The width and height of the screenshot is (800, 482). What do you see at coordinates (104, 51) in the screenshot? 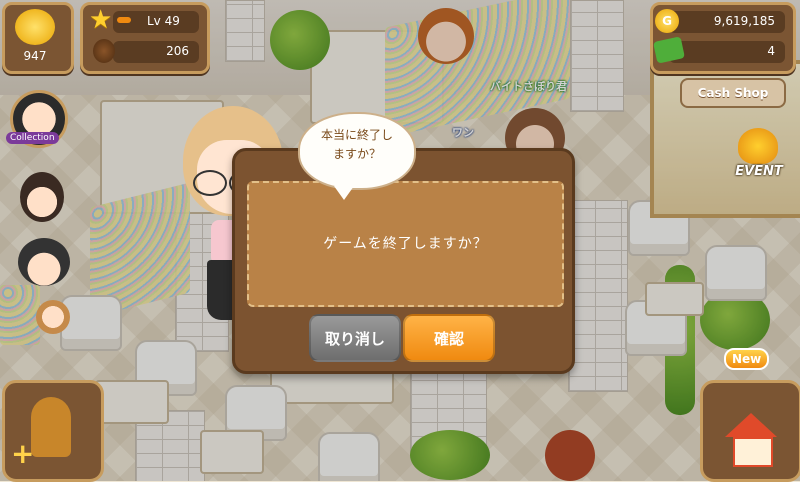
I see `coffee-bean-icon` at bounding box center [104, 51].